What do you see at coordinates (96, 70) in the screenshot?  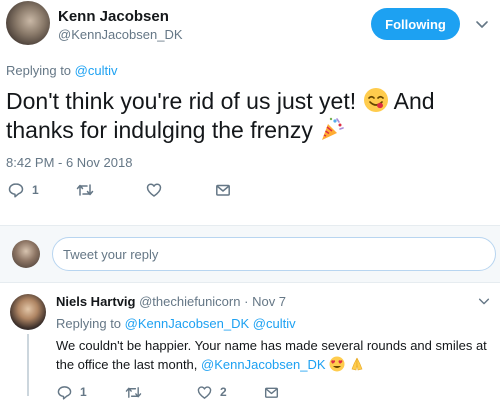 I see `replying-to-mention: @cultiv` at bounding box center [96, 70].